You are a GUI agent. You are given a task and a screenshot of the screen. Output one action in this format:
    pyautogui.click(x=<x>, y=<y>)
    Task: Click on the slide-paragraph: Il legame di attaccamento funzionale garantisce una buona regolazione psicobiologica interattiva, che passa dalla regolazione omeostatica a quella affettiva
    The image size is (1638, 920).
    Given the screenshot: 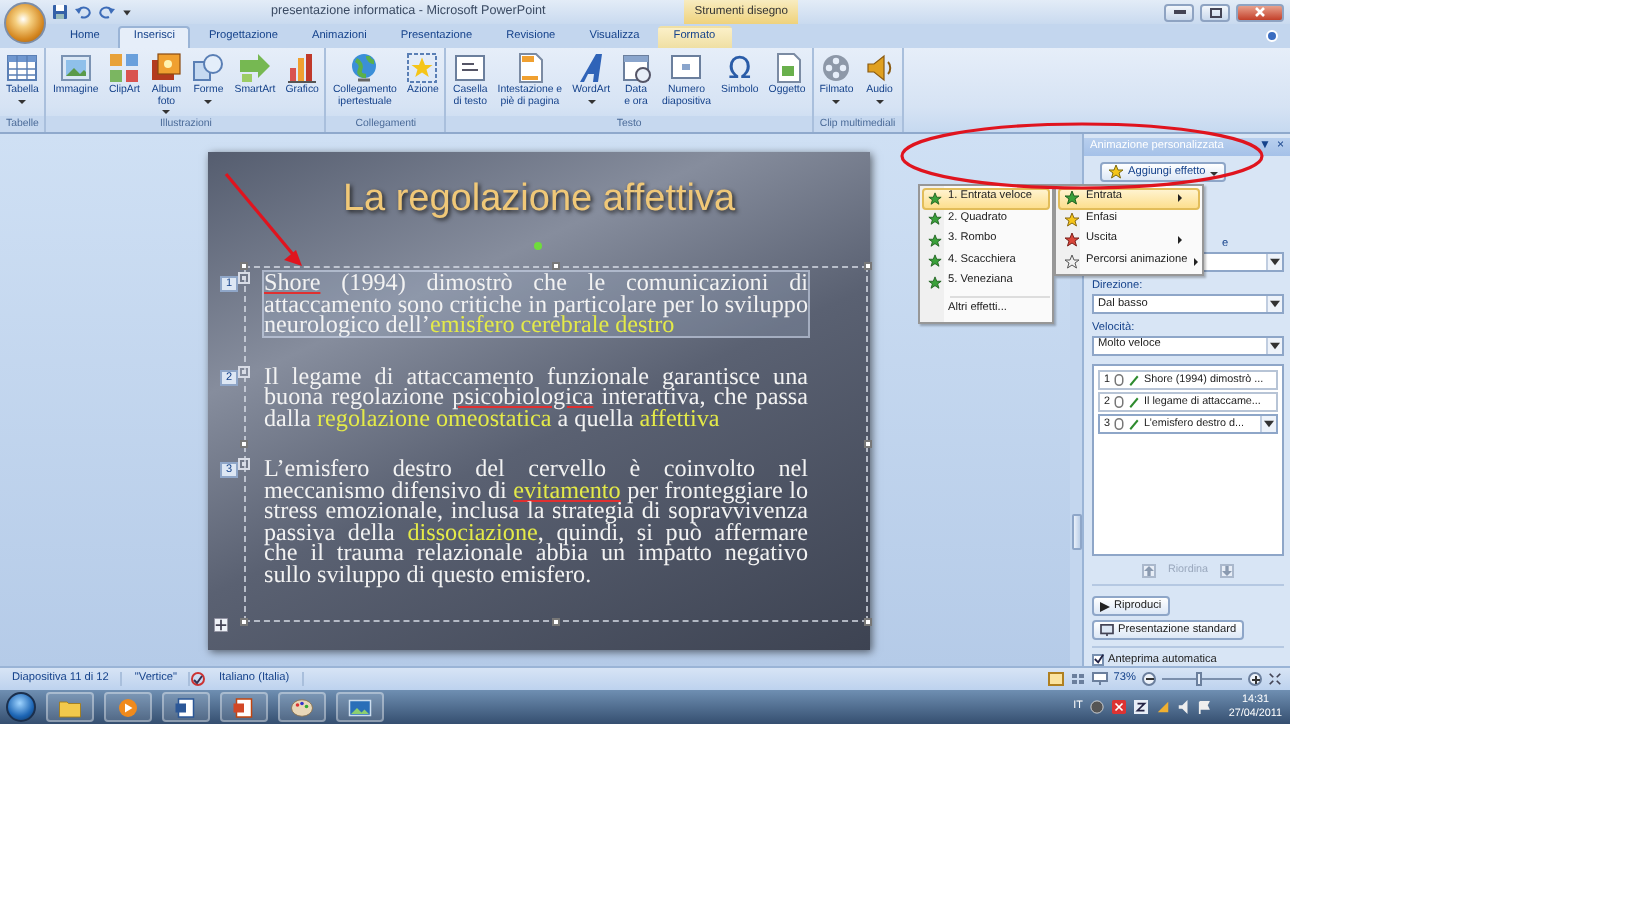 What is the action you would take?
    pyautogui.click(x=536, y=396)
    